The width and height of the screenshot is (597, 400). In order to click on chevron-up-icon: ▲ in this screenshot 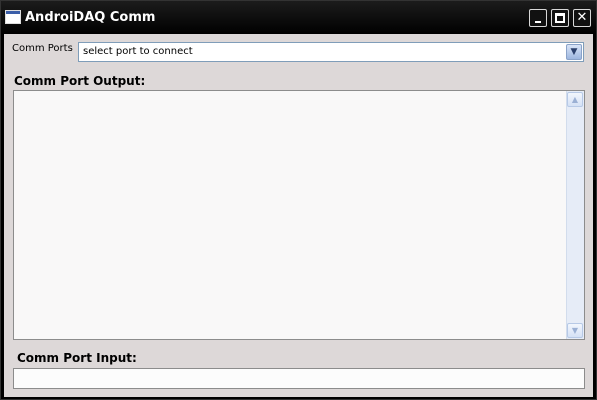, I will do `click(575, 99)`.